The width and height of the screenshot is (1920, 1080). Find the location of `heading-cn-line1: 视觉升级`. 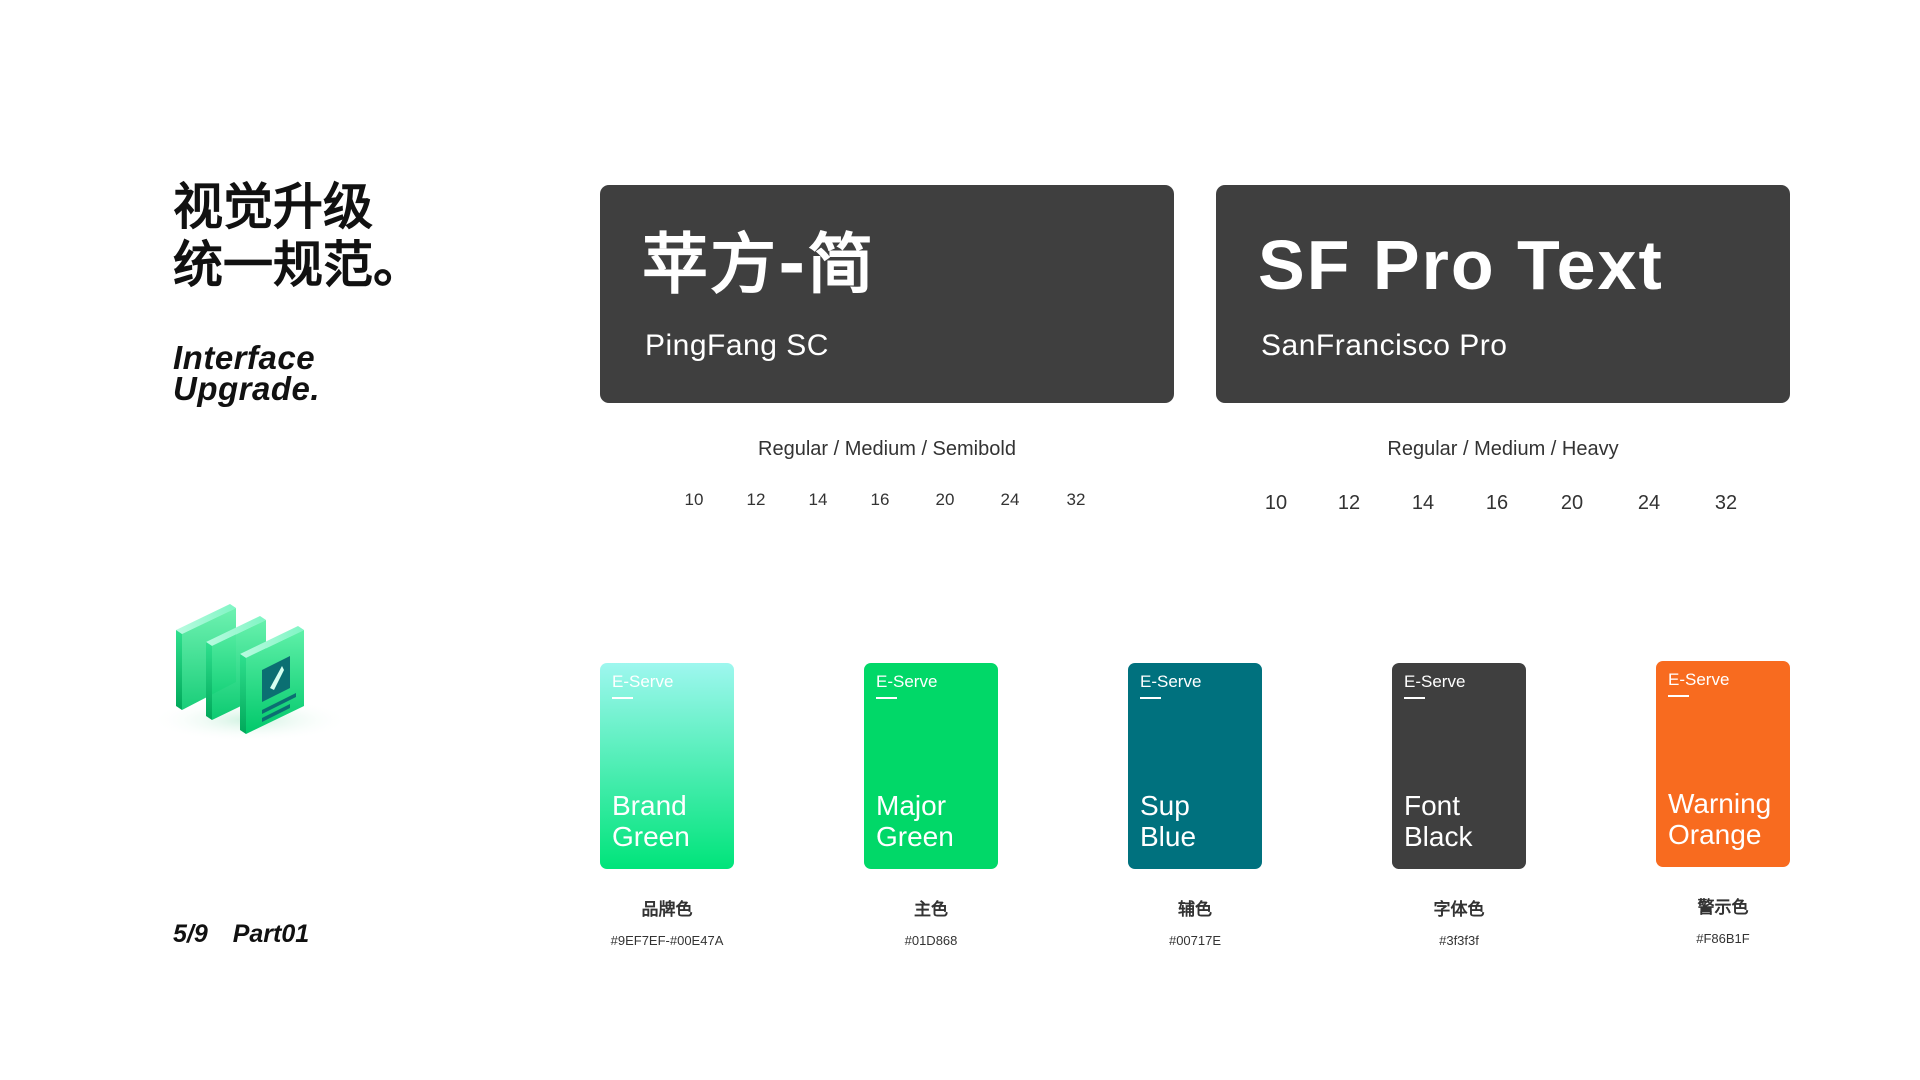

heading-cn-line1: 视觉升级 is located at coordinates (273, 207).